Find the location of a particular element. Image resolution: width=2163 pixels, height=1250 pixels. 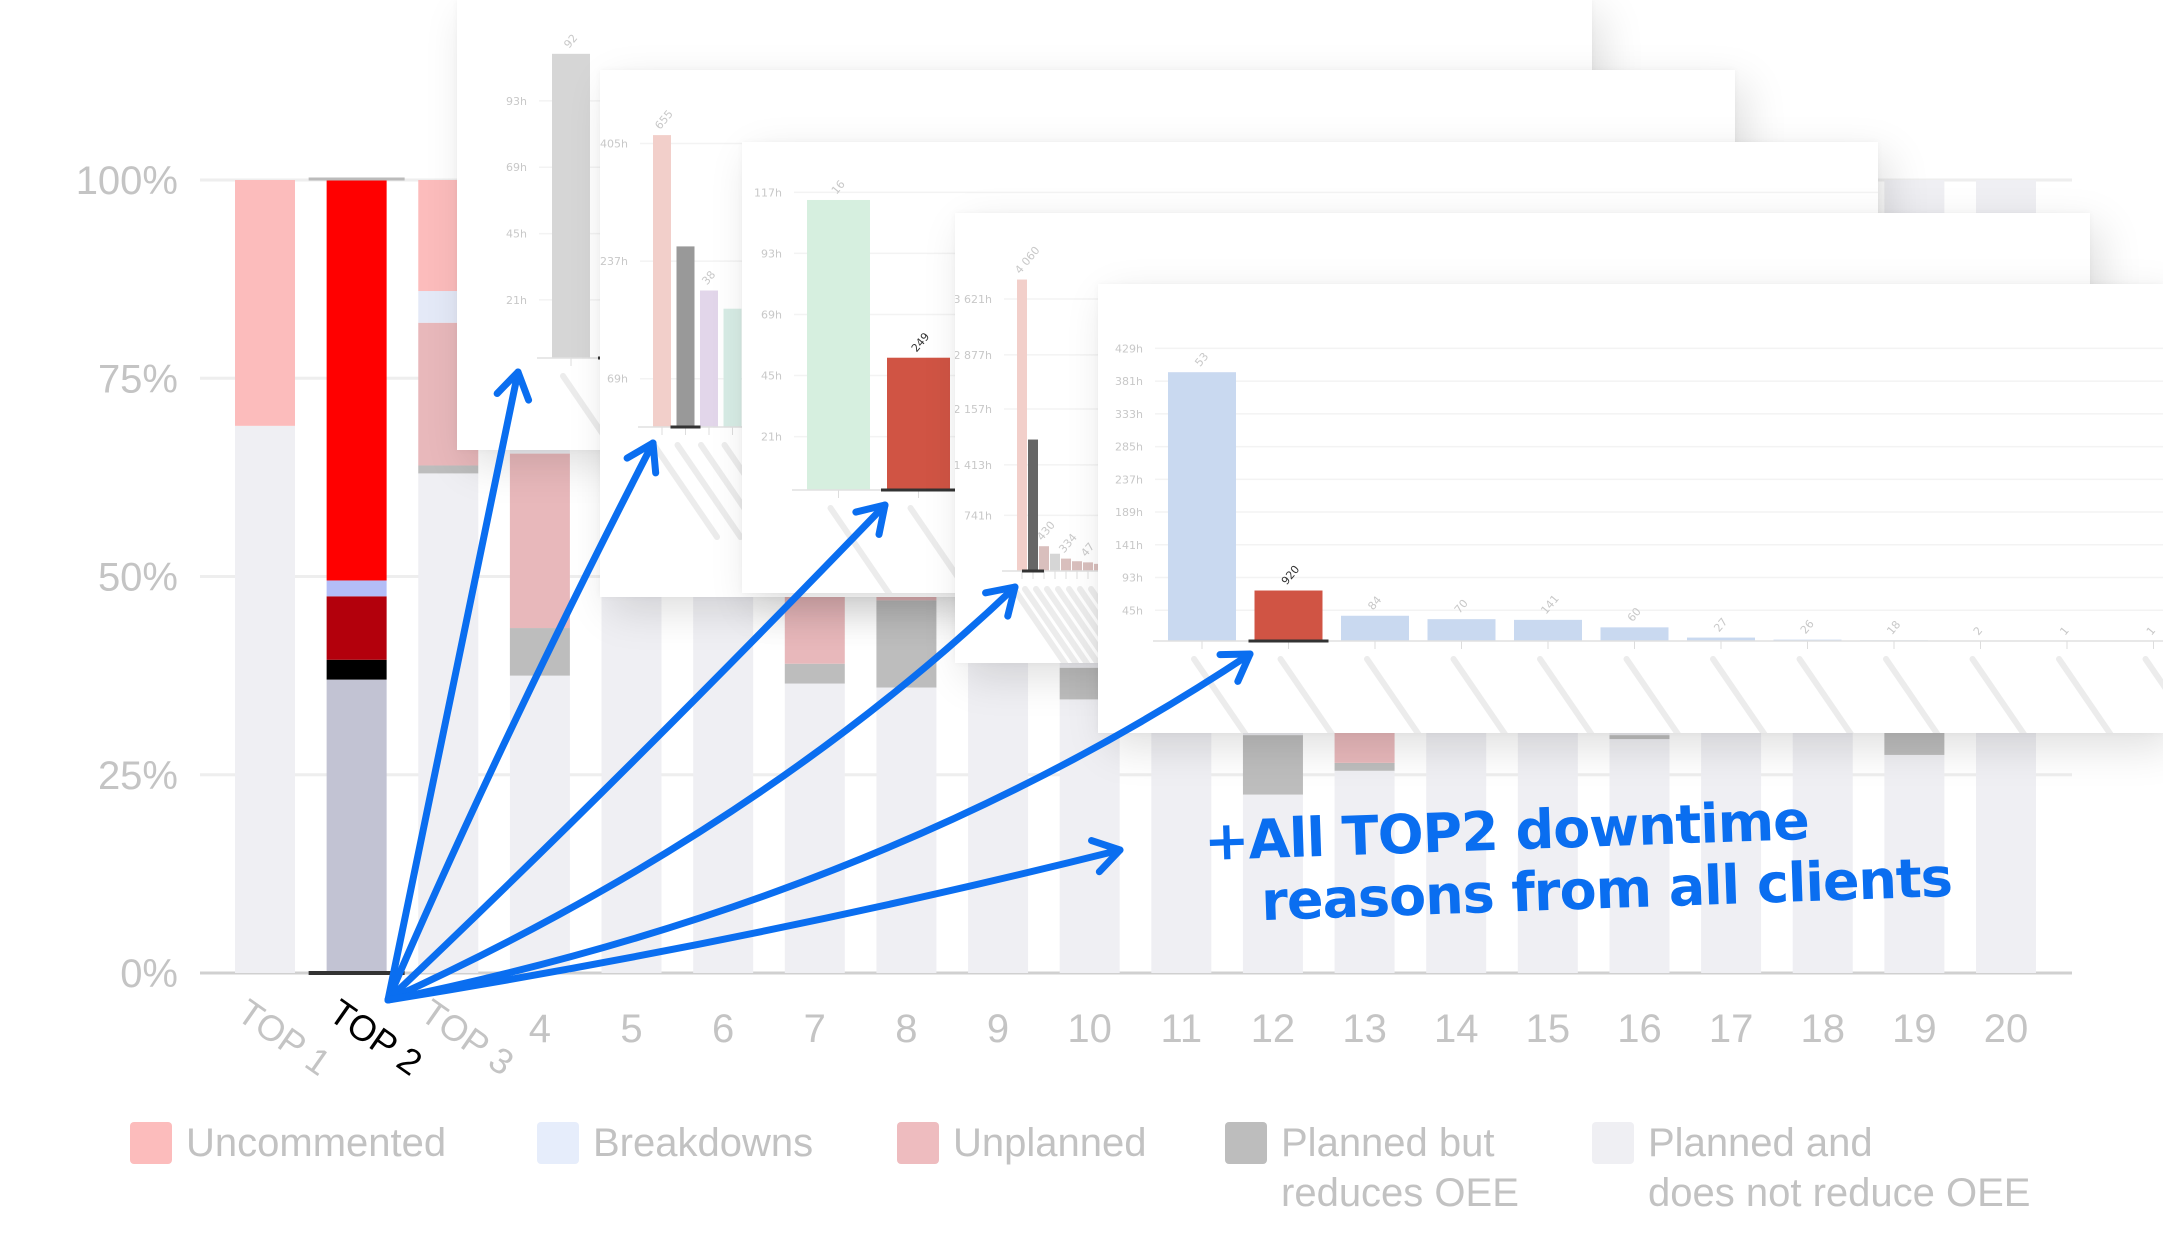

x-tick-label: 17 is located at coordinates (1731, 1029).